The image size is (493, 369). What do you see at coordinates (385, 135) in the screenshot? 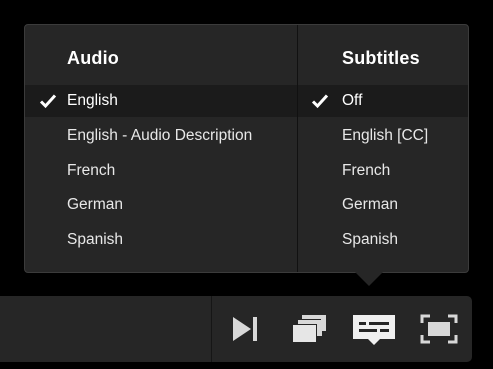
I see `subtitle-option-label: English [CC]` at bounding box center [385, 135].